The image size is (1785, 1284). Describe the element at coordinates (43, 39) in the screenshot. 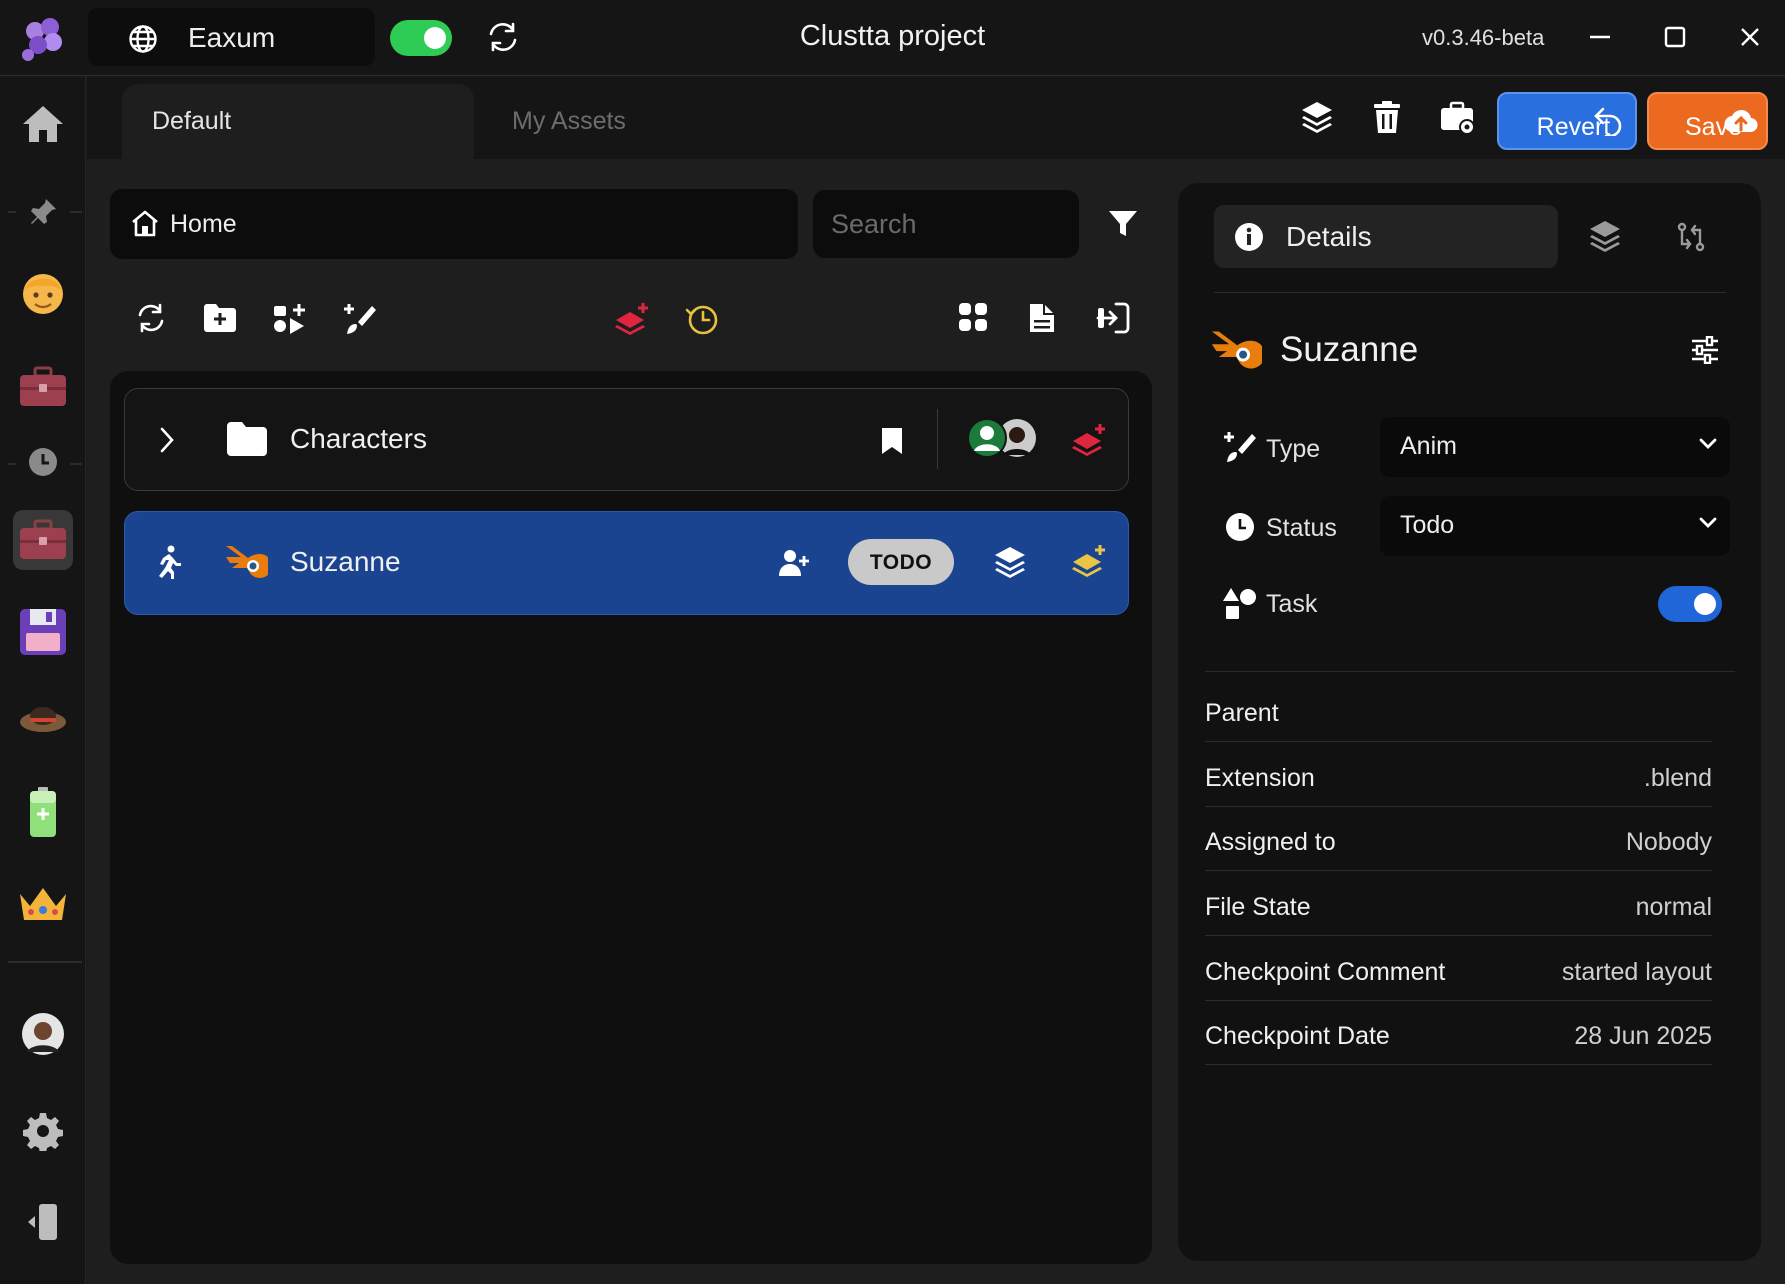

I see `clustta-logo-icon` at that location.